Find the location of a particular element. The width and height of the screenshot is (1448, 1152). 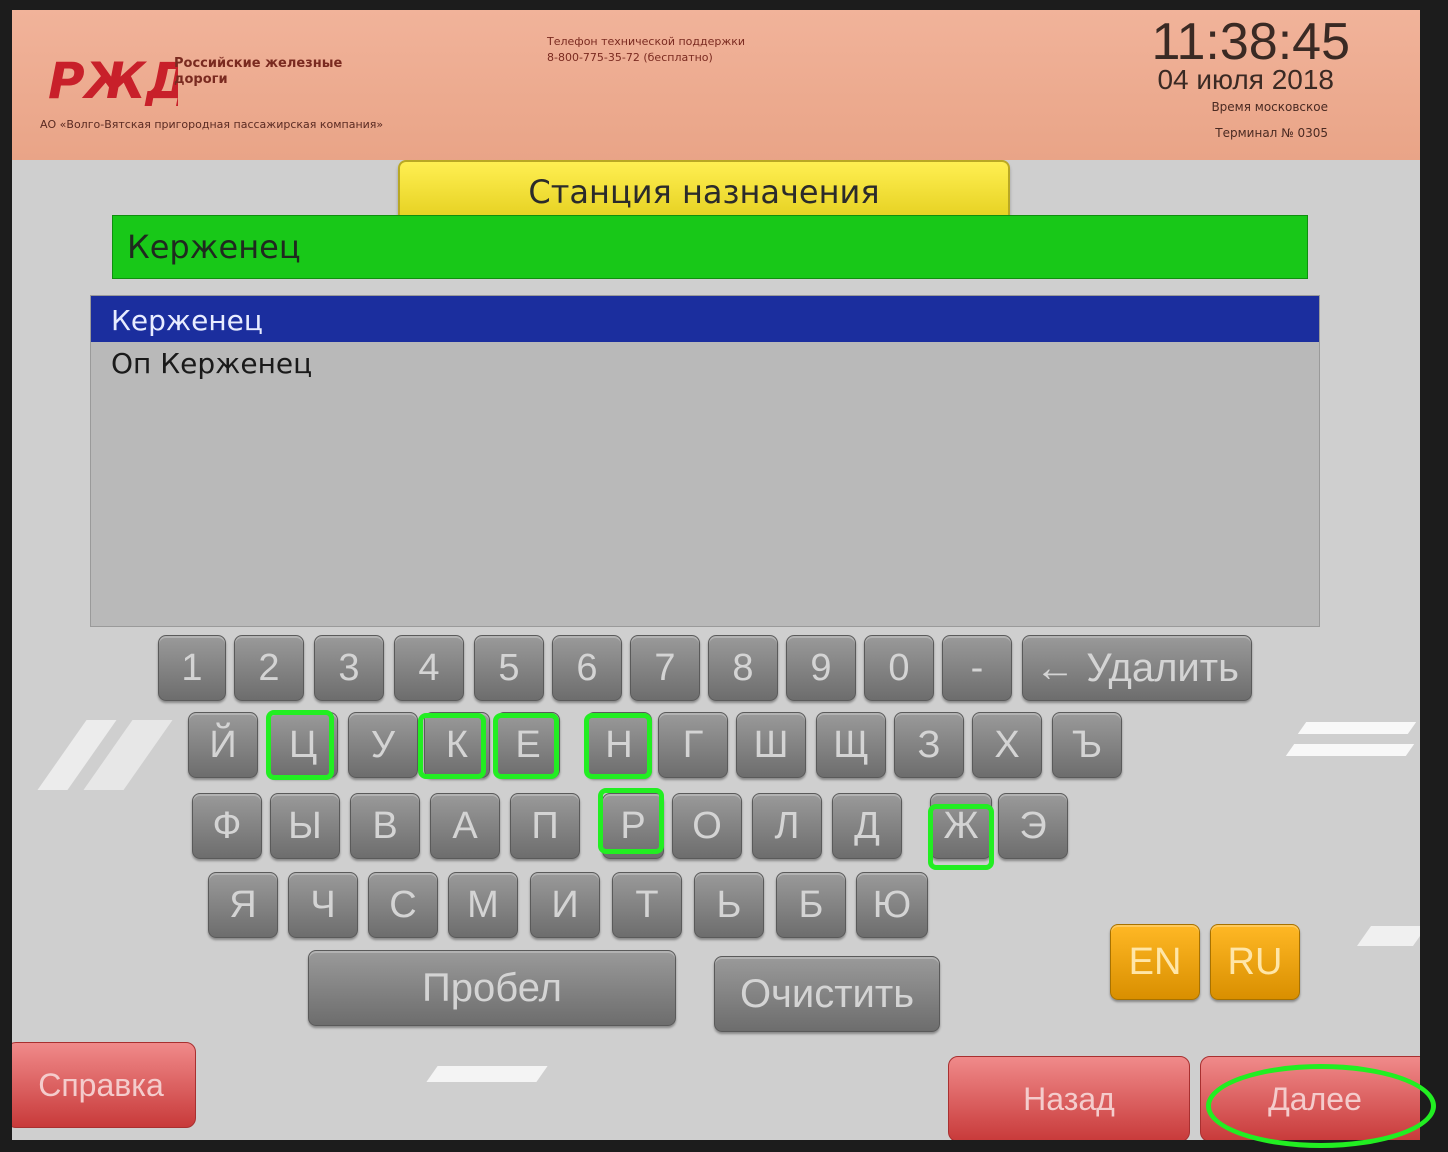

key-3: 3 is located at coordinates (349, 668).